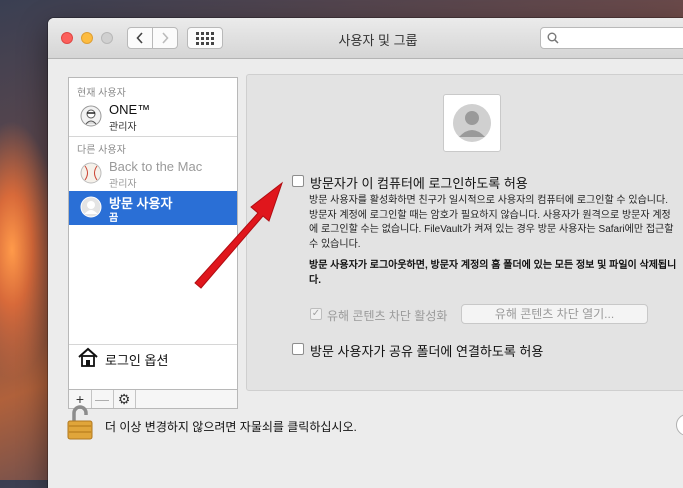  I want to click on shared-folders-checkbox, so click(298, 349).